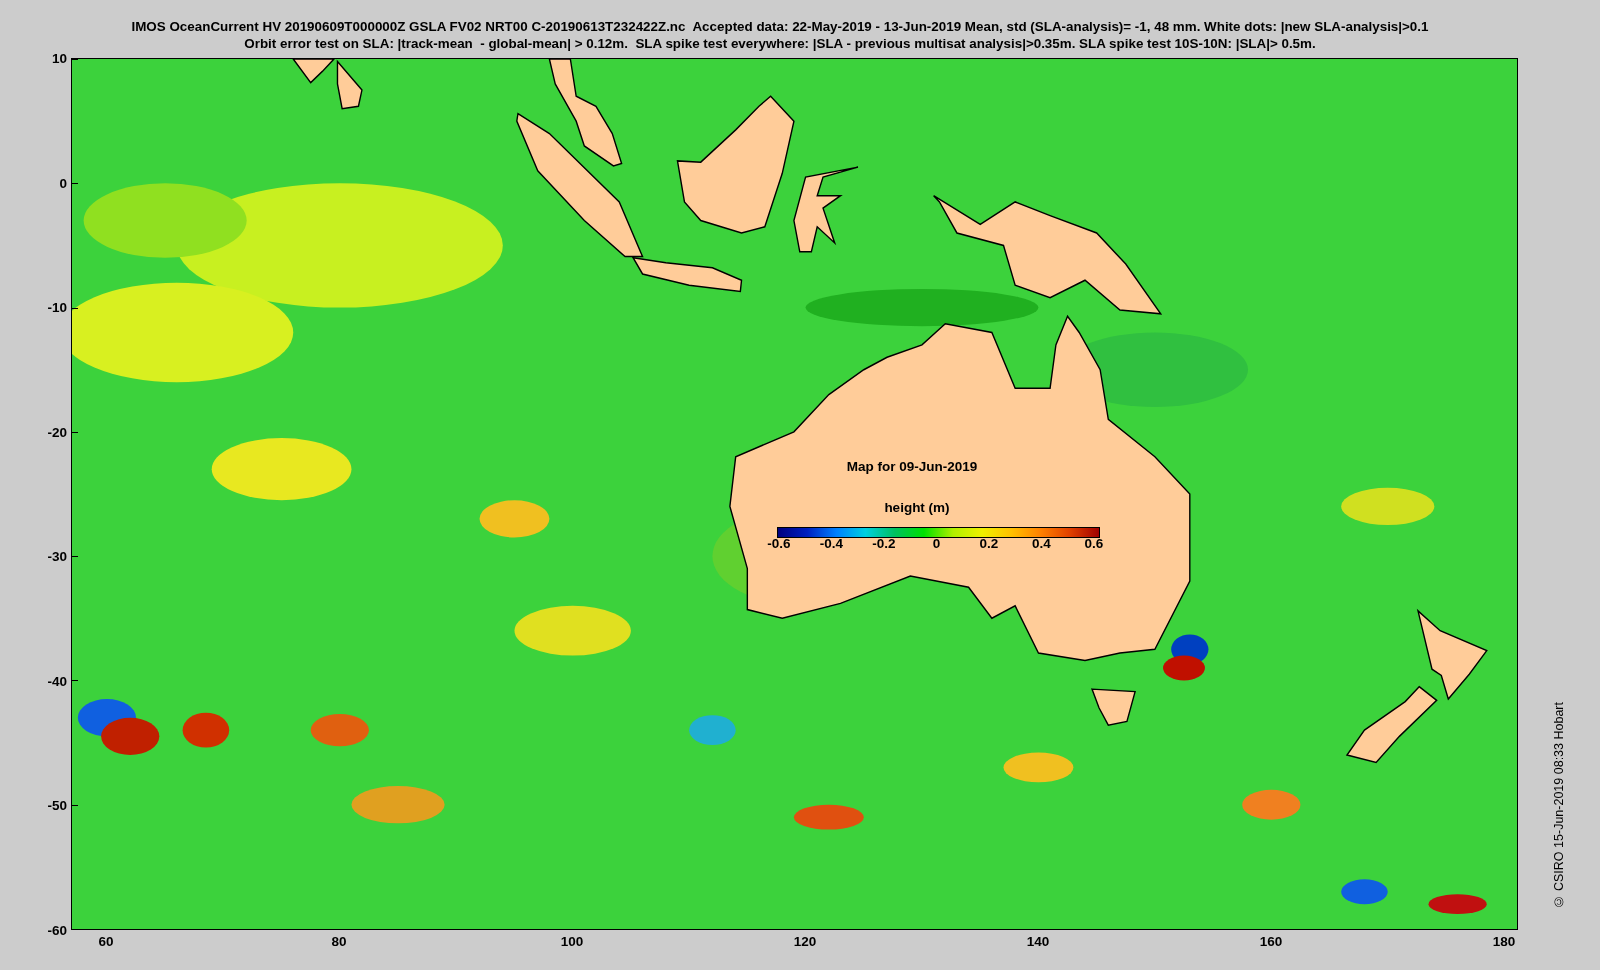 This screenshot has width=1600, height=970. Describe the element at coordinates (1038, 941) in the screenshot. I see `longitude-tick-label: 140` at that location.